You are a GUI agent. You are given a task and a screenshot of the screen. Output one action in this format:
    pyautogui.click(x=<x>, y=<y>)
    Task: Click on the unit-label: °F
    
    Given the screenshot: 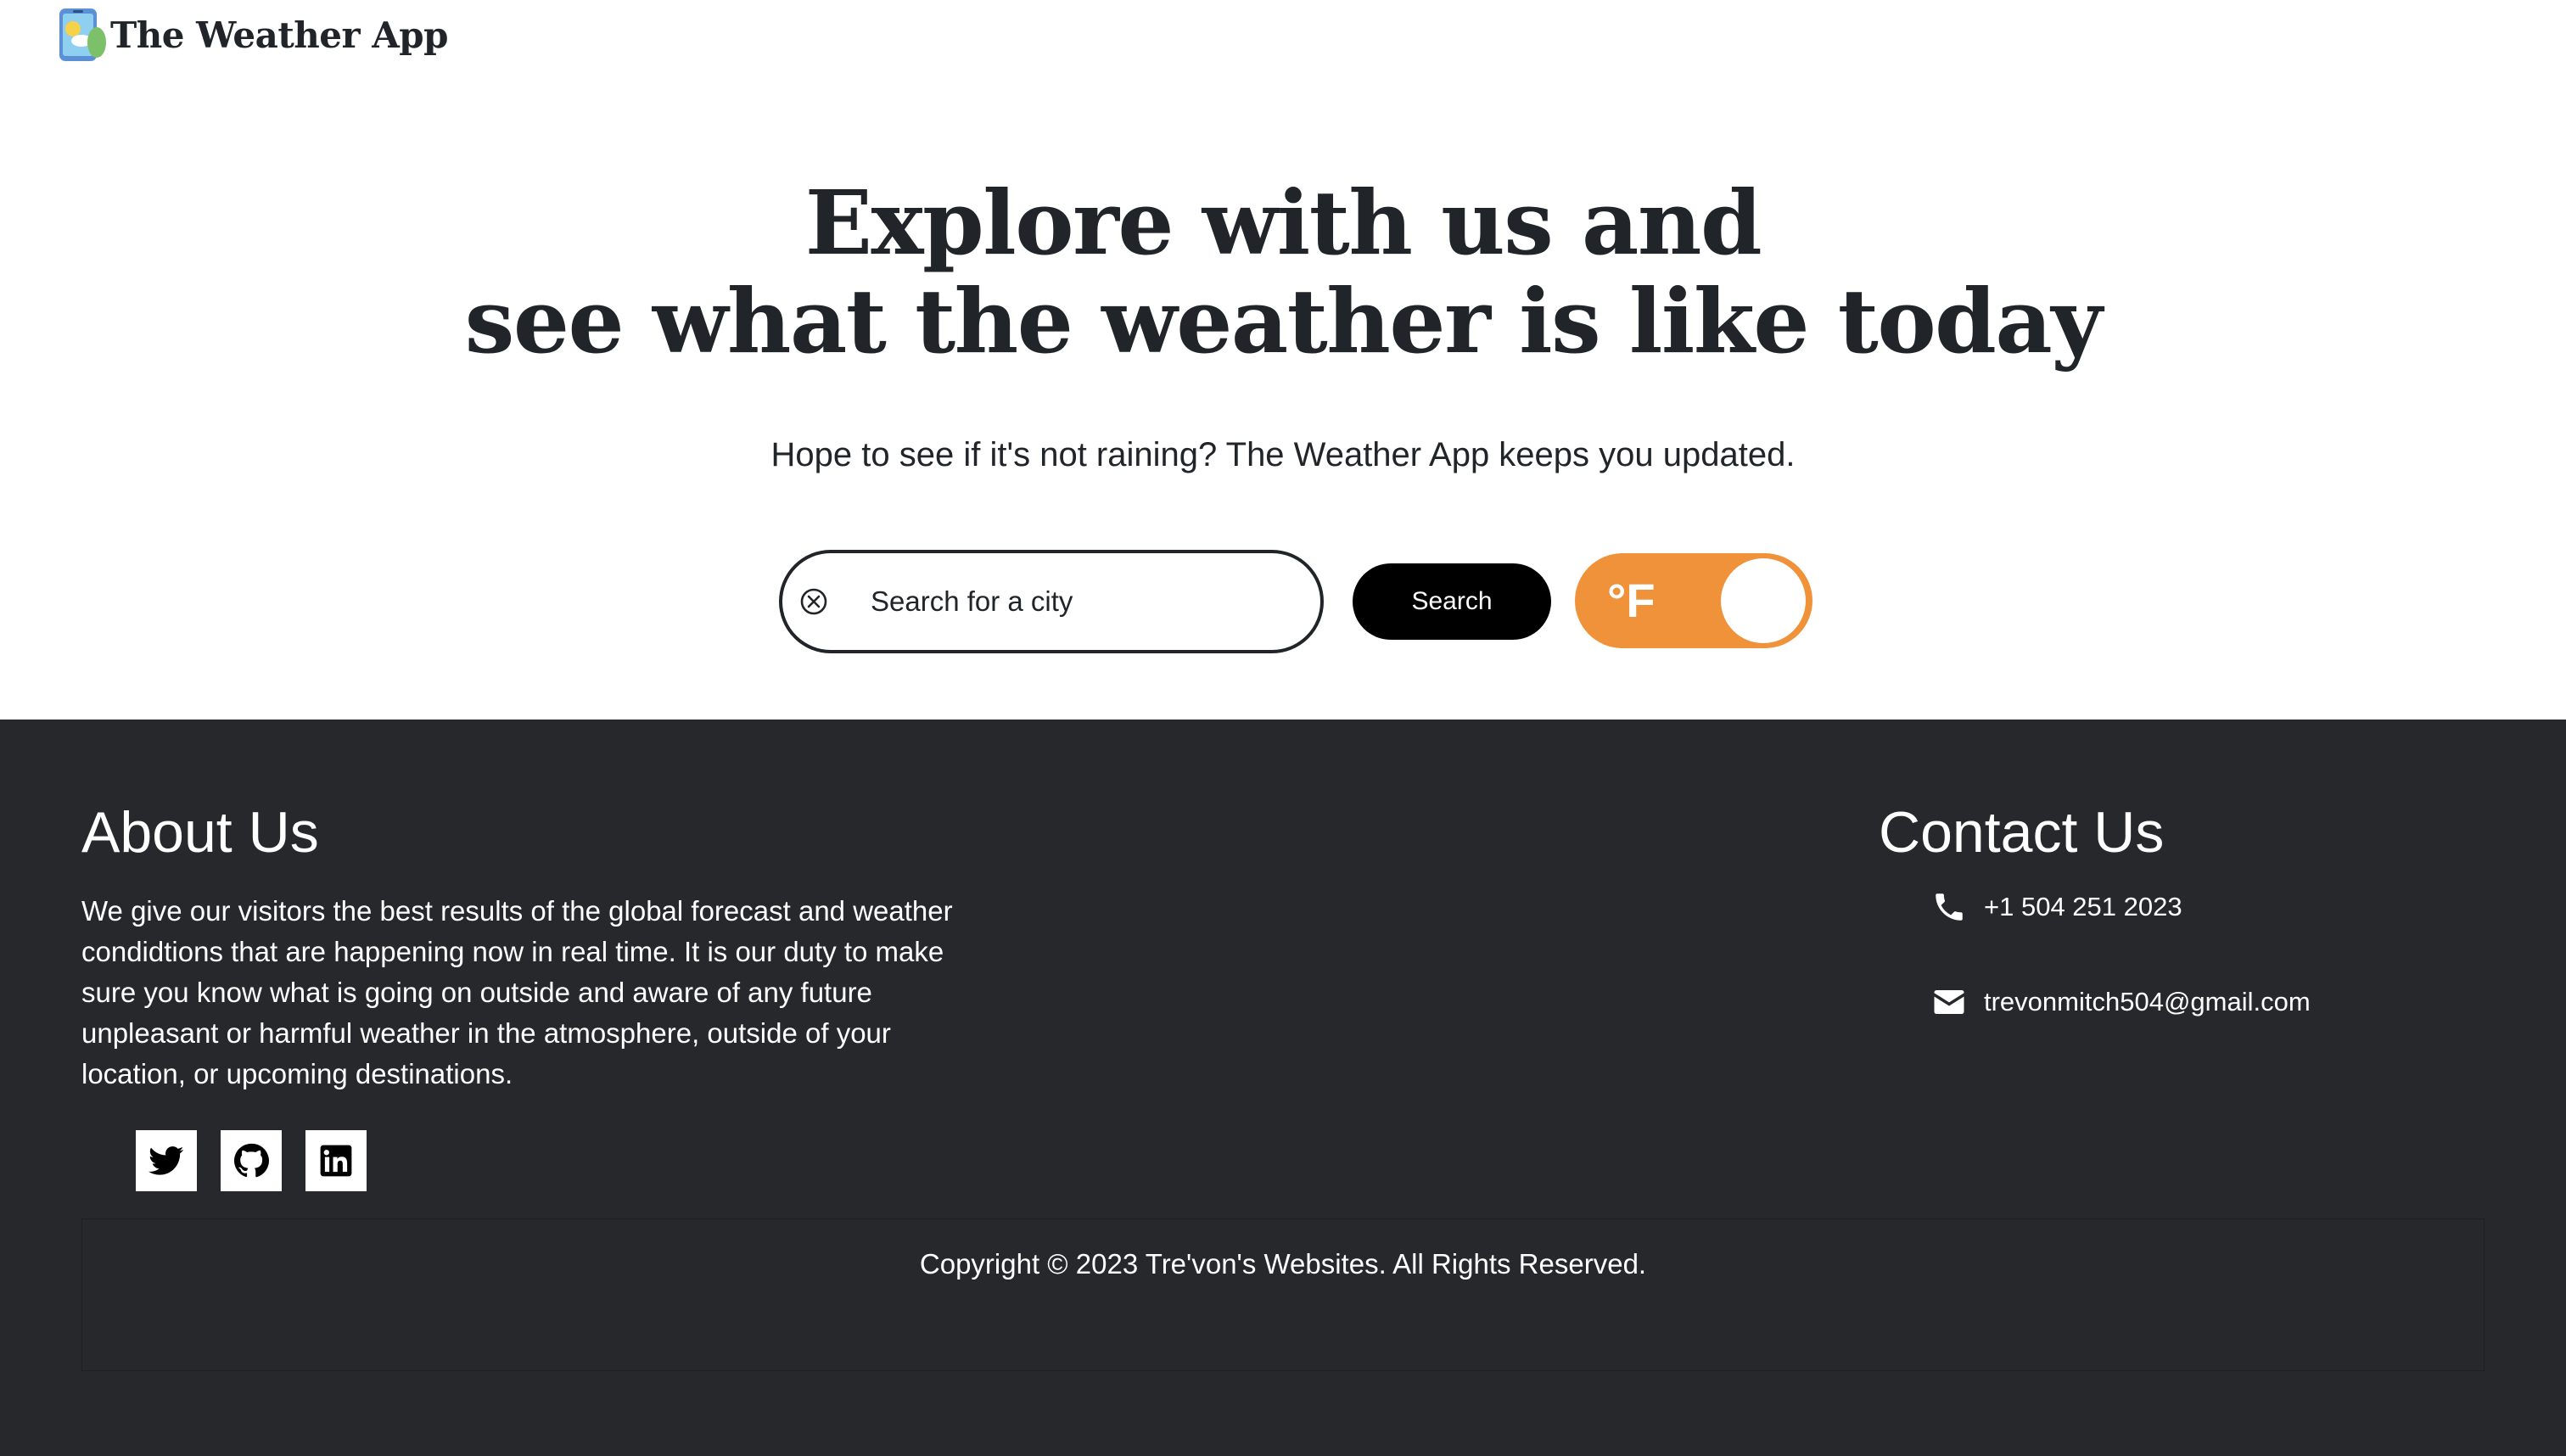 What is the action you would take?
    pyautogui.click(x=1631, y=600)
    